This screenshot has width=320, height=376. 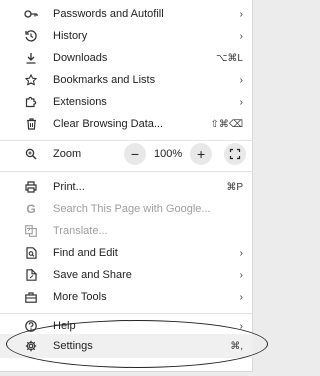 What do you see at coordinates (126, 102) in the screenshot?
I see `menu-item-extensions: Extensions ›` at bounding box center [126, 102].